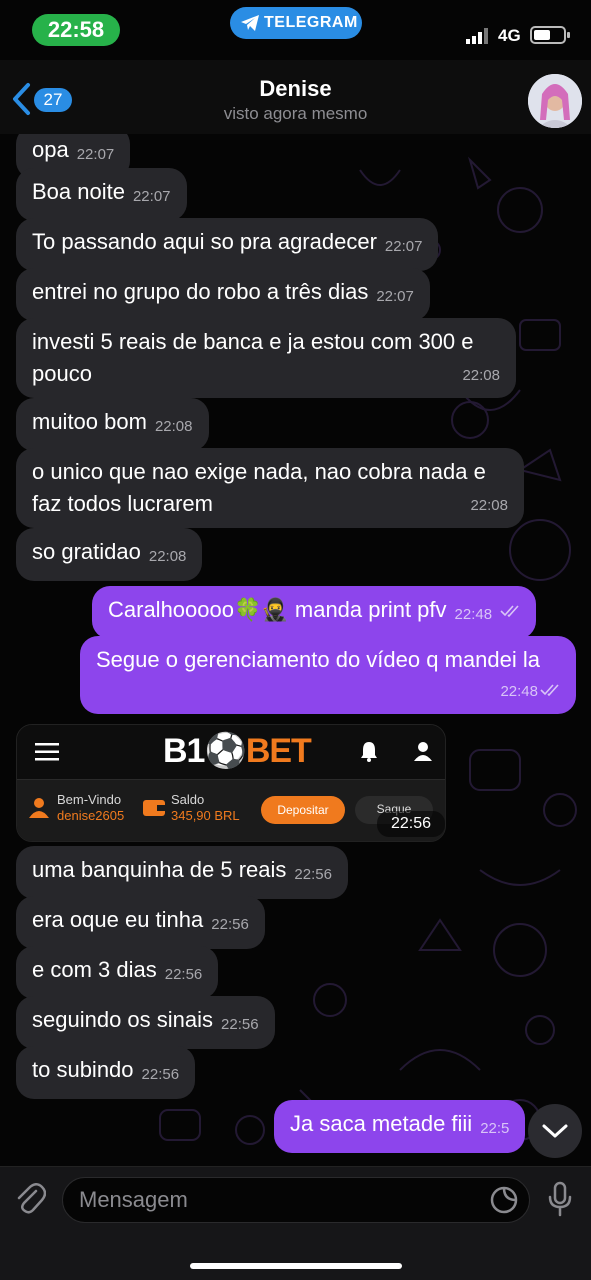  Describe the element at coordinates (154, 808) in the screenshot. I see `wallet-icon` at that location.